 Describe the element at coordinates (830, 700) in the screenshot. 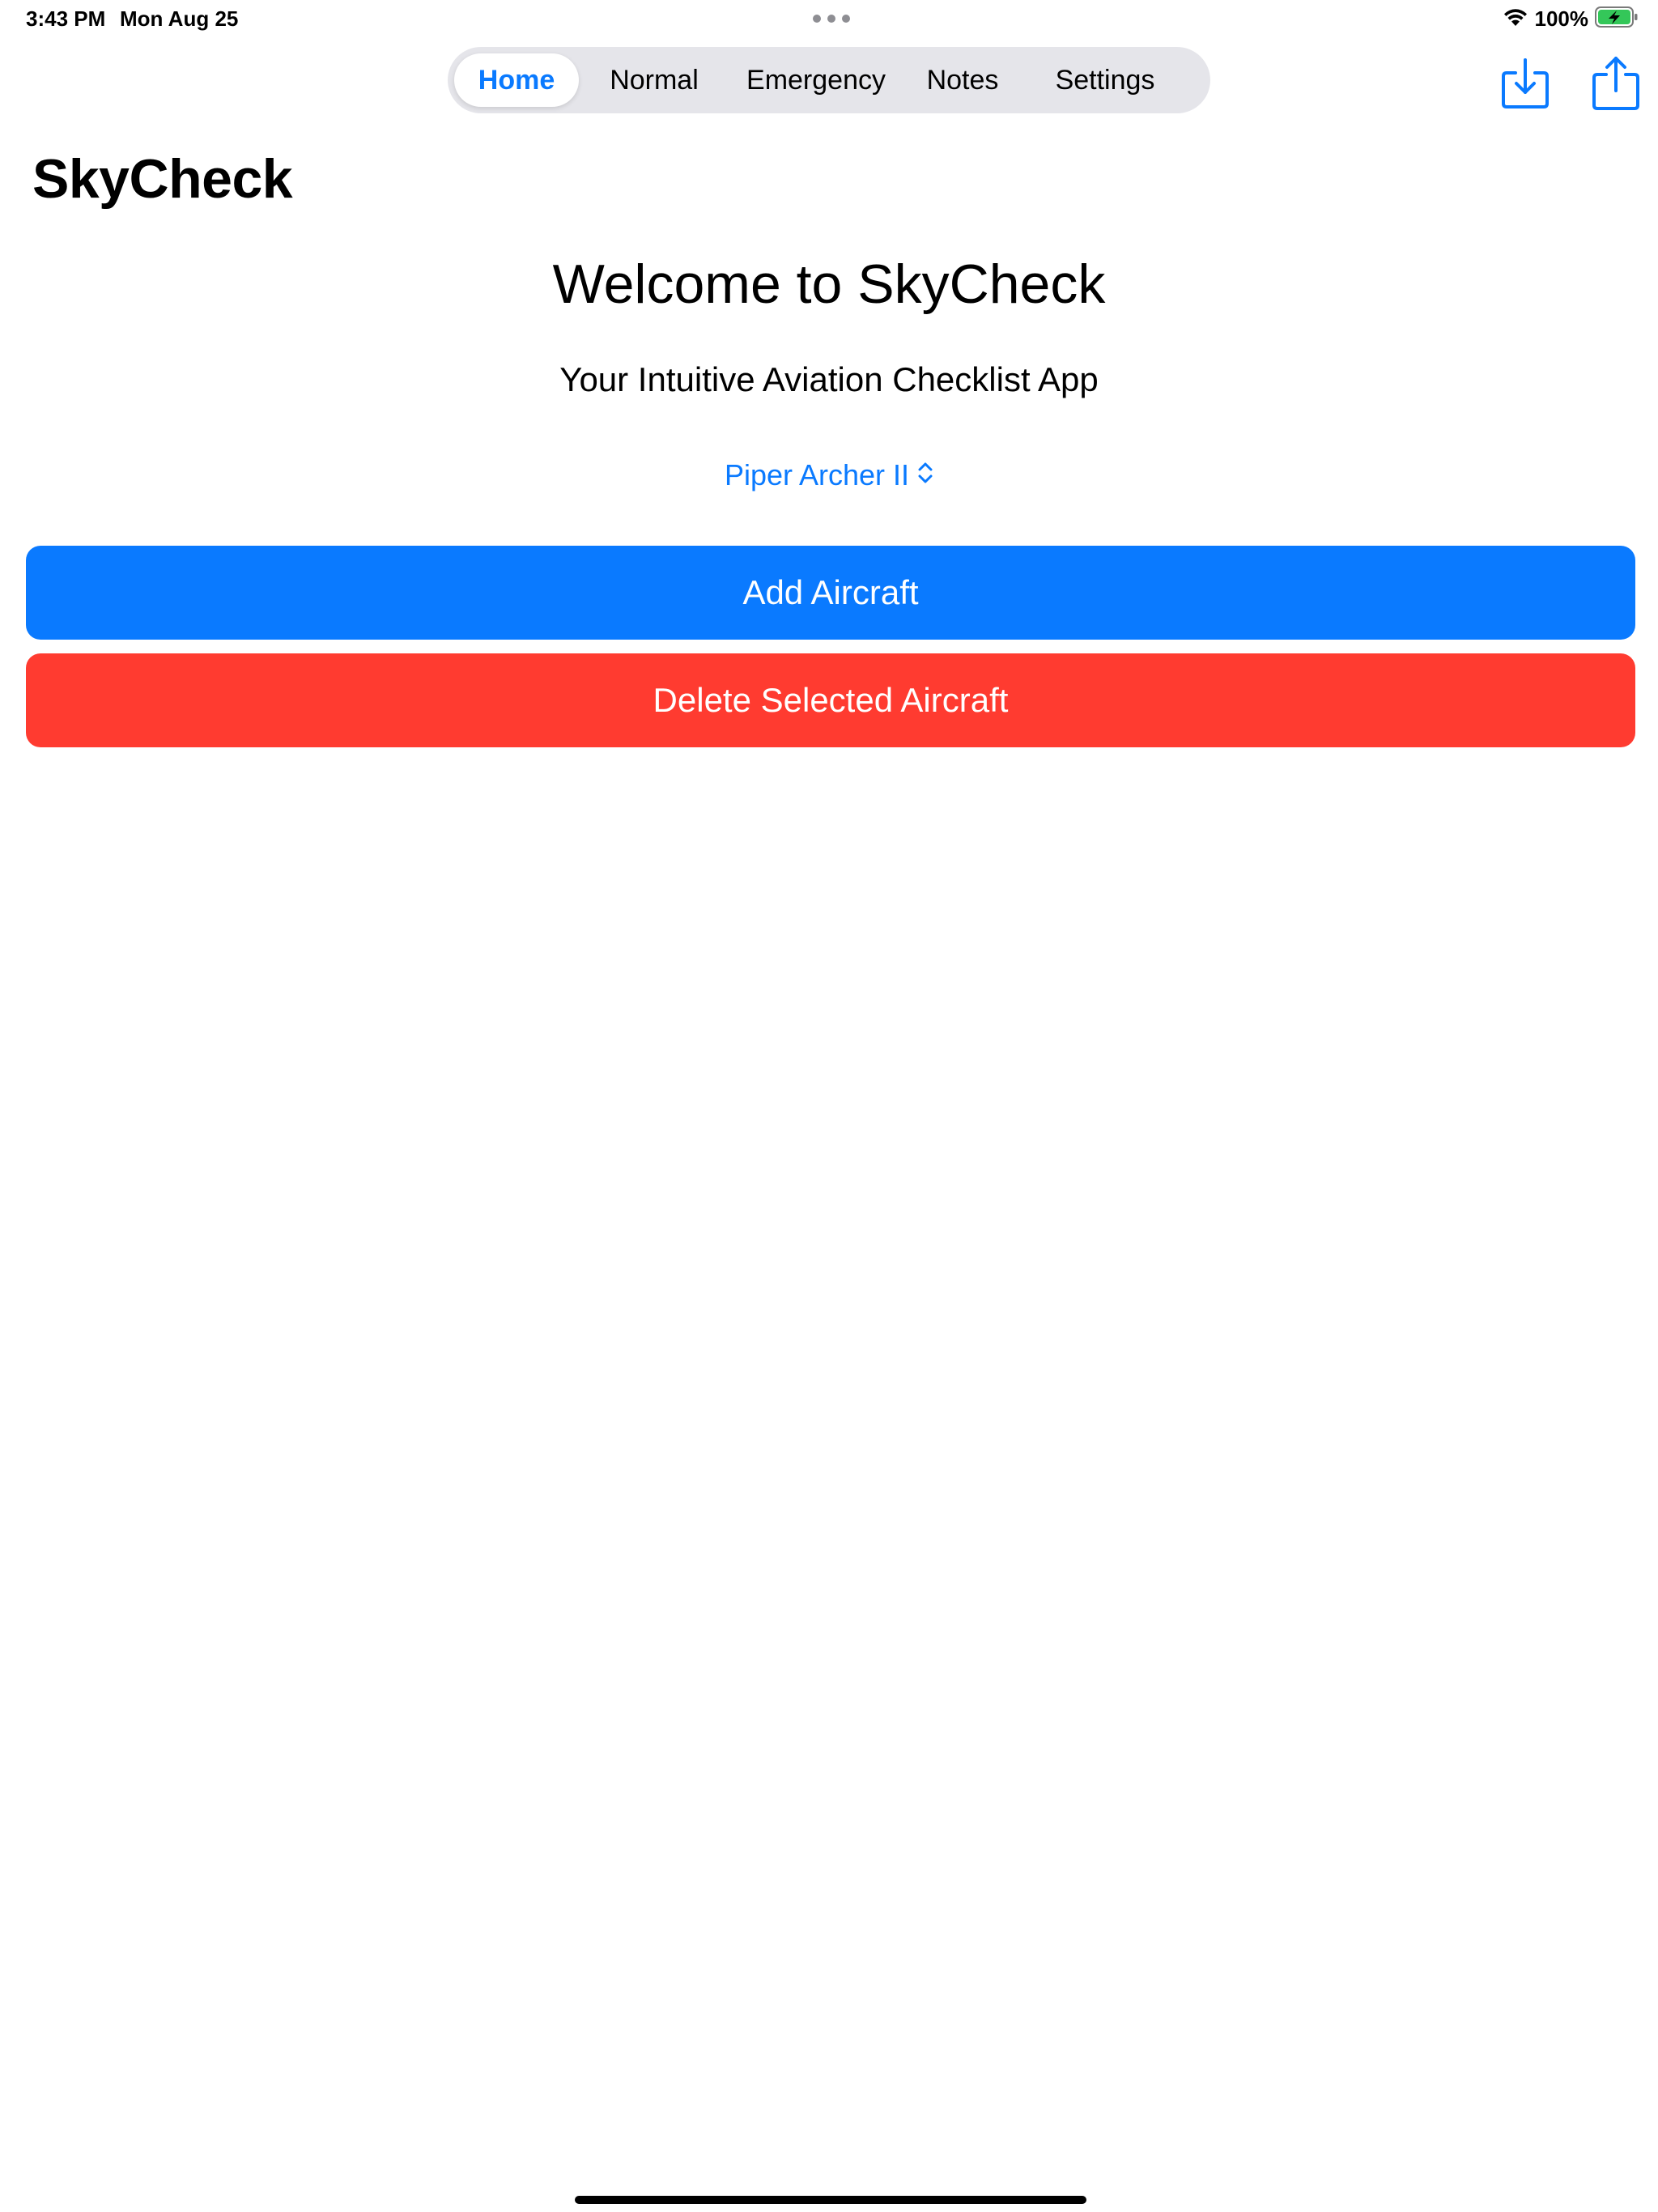

I see `delete-aircraft-button: Delete Selected Aircraft` at that location.